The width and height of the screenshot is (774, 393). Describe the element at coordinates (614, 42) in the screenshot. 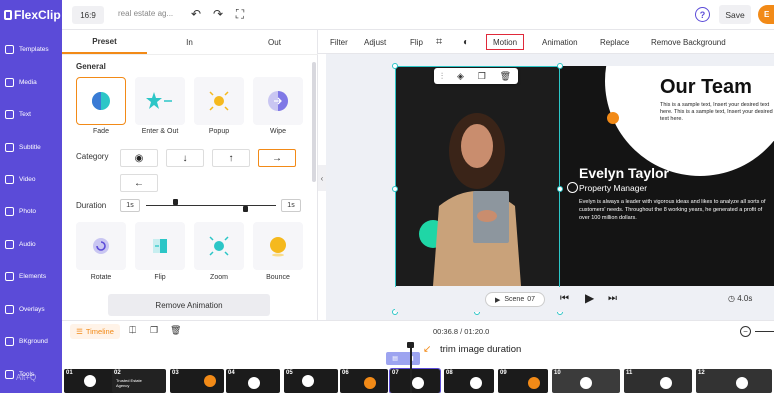

I see `replace-button: Replace` at that location.